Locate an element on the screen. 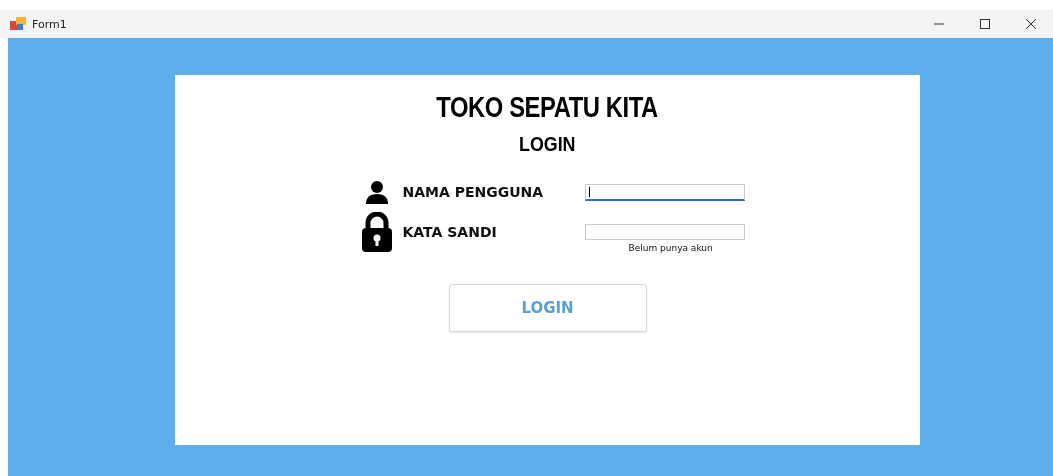 This screenshot has width=1053, height=476. maximize-icon is located at coordinates (985, 24).